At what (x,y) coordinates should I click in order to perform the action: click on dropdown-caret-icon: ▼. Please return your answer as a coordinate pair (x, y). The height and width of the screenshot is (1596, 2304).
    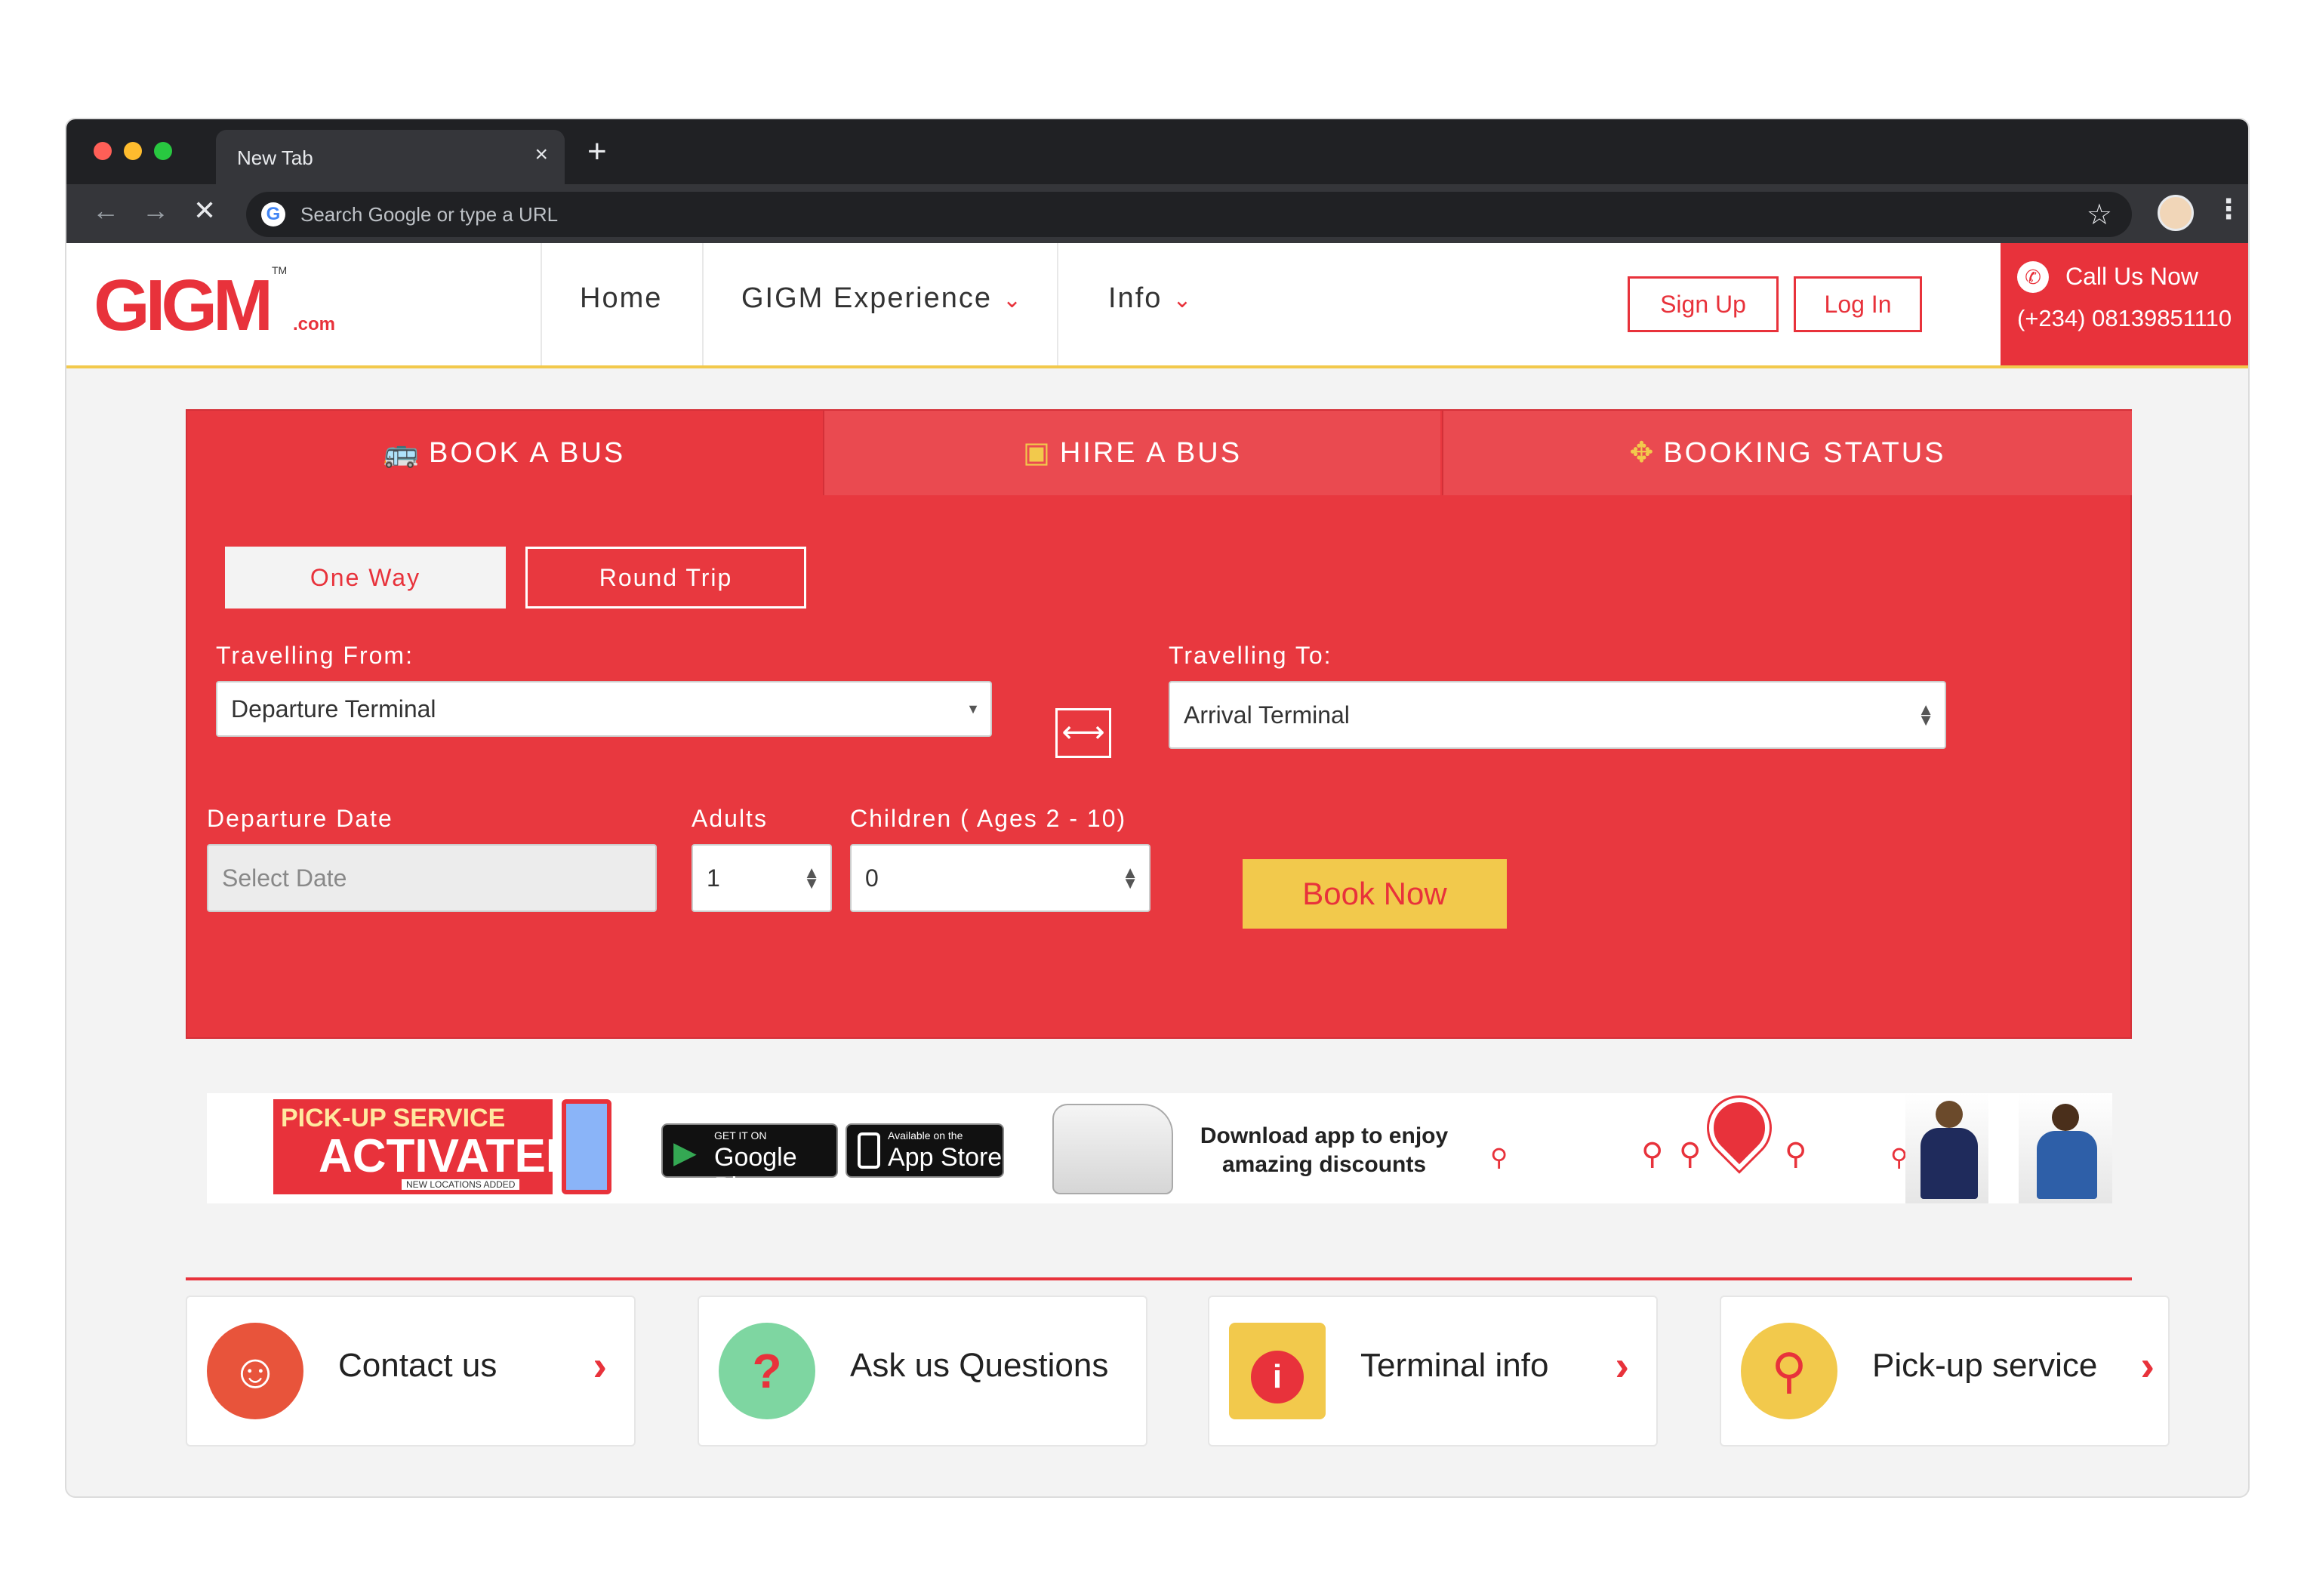
    Looking at the image, I should click on (973, 708).